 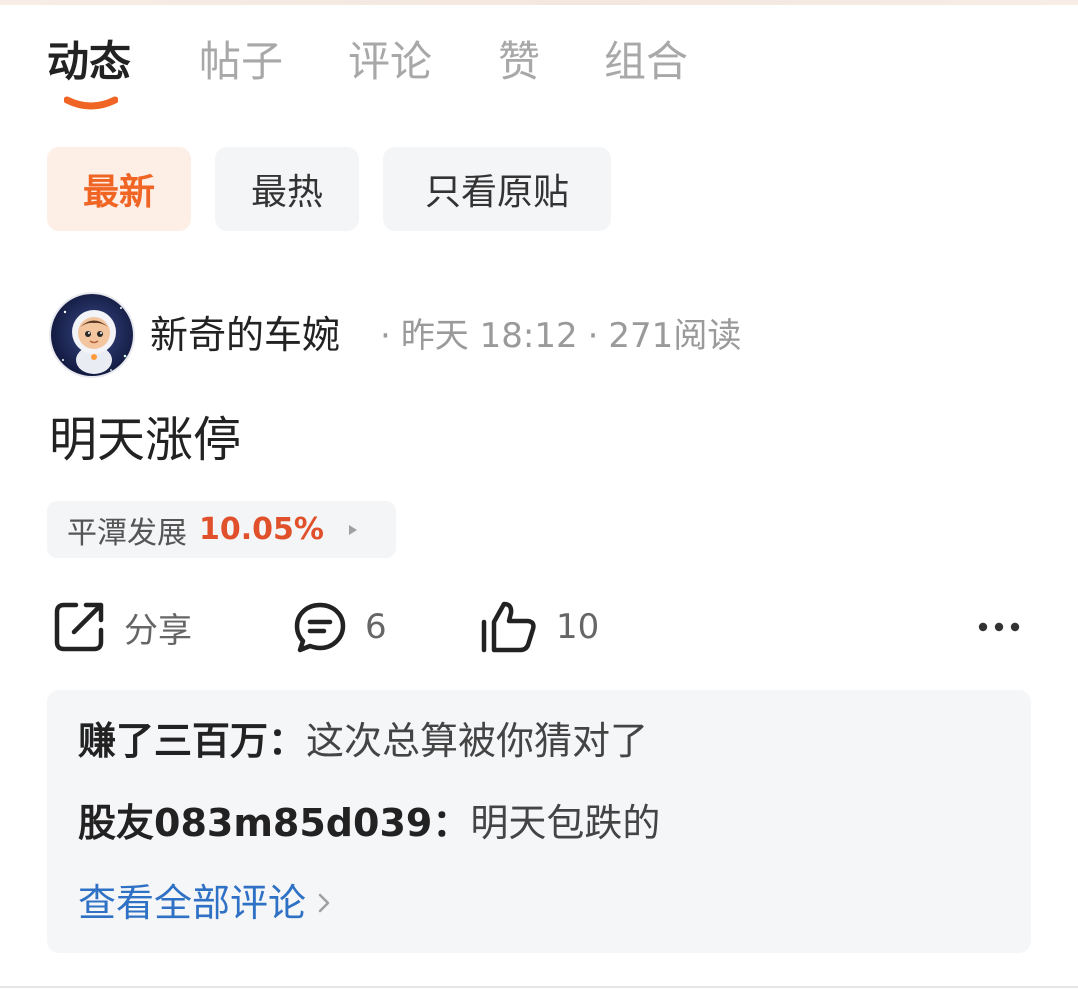 I want to click on filter-hottest: 最热, so click(x=287, y=189).